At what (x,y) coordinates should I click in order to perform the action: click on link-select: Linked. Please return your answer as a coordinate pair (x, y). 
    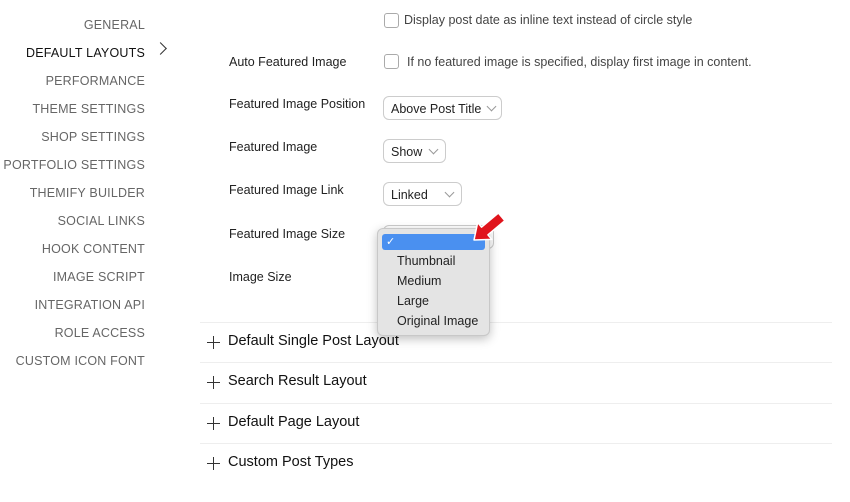
    Looking at the image, I should click on (422, 194).